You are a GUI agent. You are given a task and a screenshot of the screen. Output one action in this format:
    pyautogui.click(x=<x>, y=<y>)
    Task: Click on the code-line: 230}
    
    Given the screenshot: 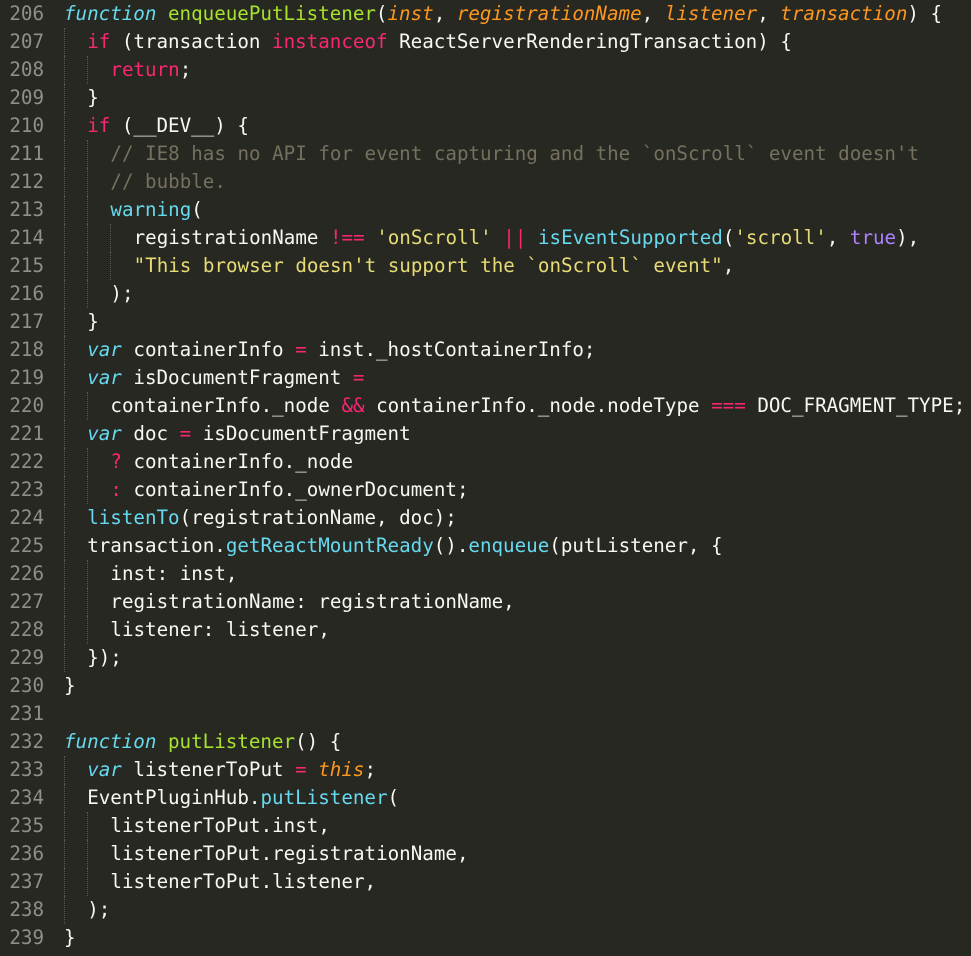 What is the action you would take?
    pyautogui.click(x=485, y=686)
    